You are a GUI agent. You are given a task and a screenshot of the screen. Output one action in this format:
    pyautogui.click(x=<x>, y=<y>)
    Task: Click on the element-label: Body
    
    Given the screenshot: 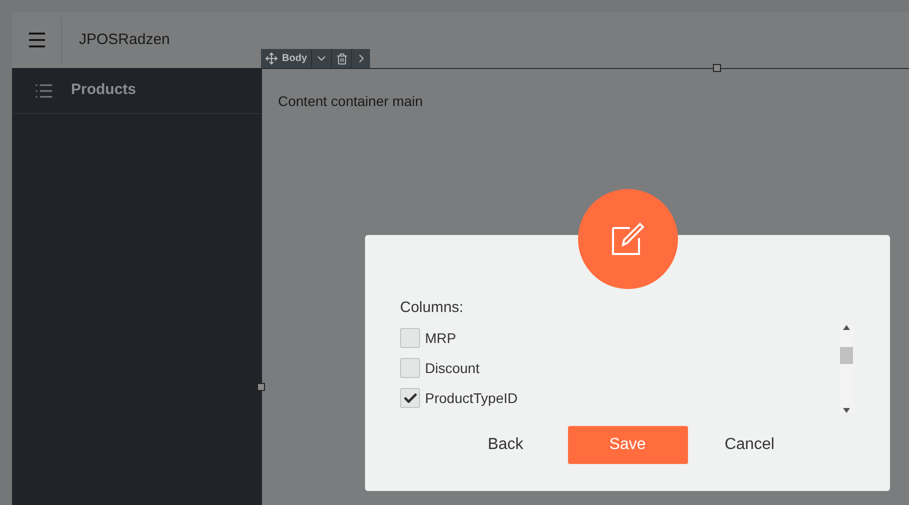 What is the action you would take?
    pyautogui.click(x=294, y=59)
    